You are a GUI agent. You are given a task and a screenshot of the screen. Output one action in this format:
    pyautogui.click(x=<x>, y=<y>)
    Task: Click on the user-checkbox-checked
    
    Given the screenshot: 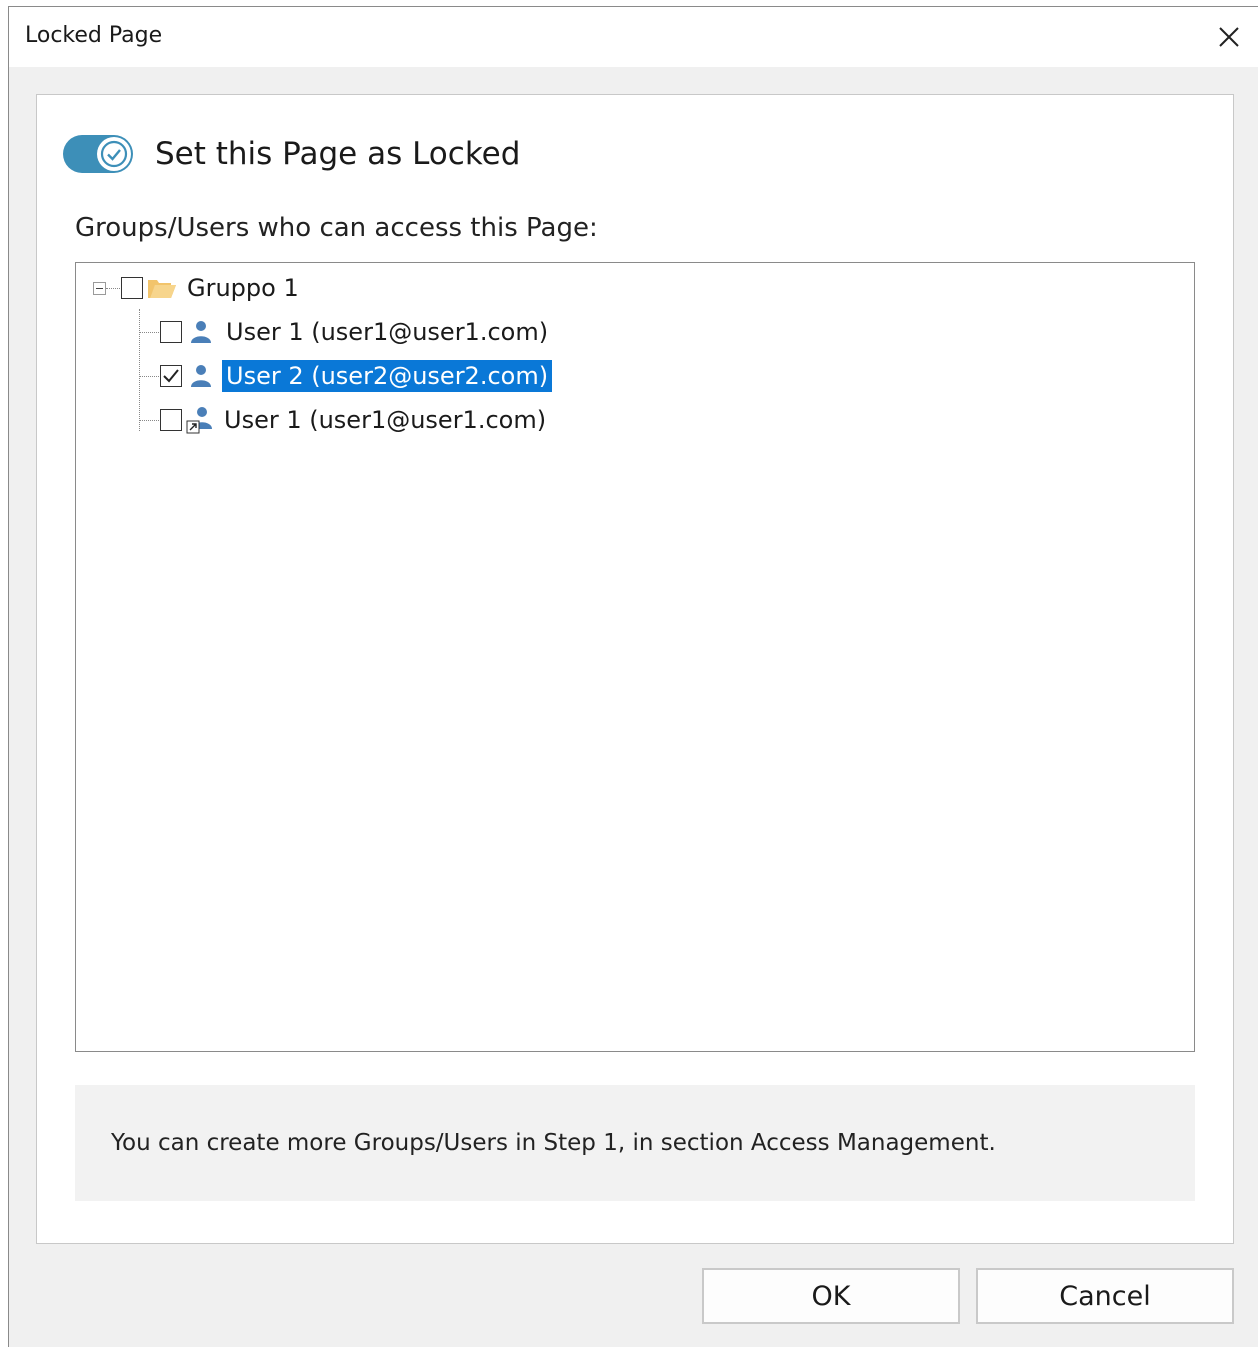 What is the action you would take?
    pyautogui.click(x=171, y=376)
    